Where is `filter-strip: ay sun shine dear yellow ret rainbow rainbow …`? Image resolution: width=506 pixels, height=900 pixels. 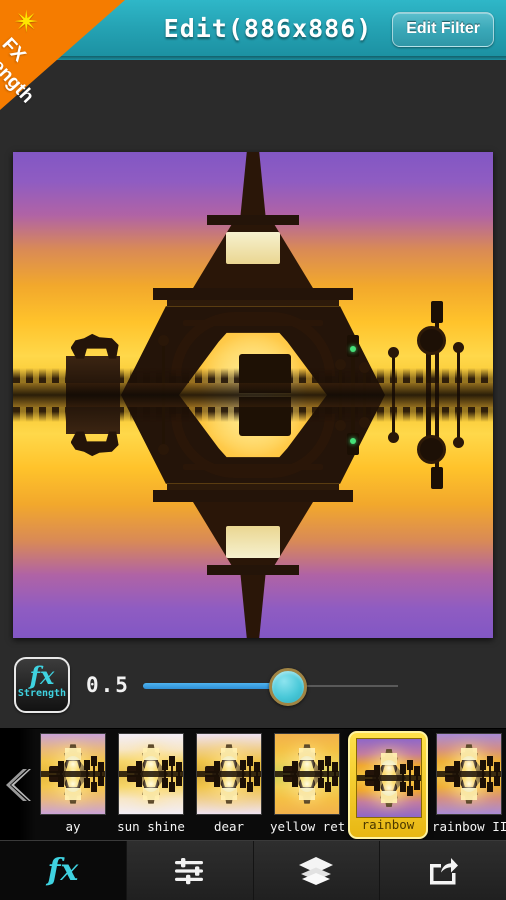
filter-strip: ay sun shine dear yellow ret rainbow rainbow … is located at coordinates (253, 784).